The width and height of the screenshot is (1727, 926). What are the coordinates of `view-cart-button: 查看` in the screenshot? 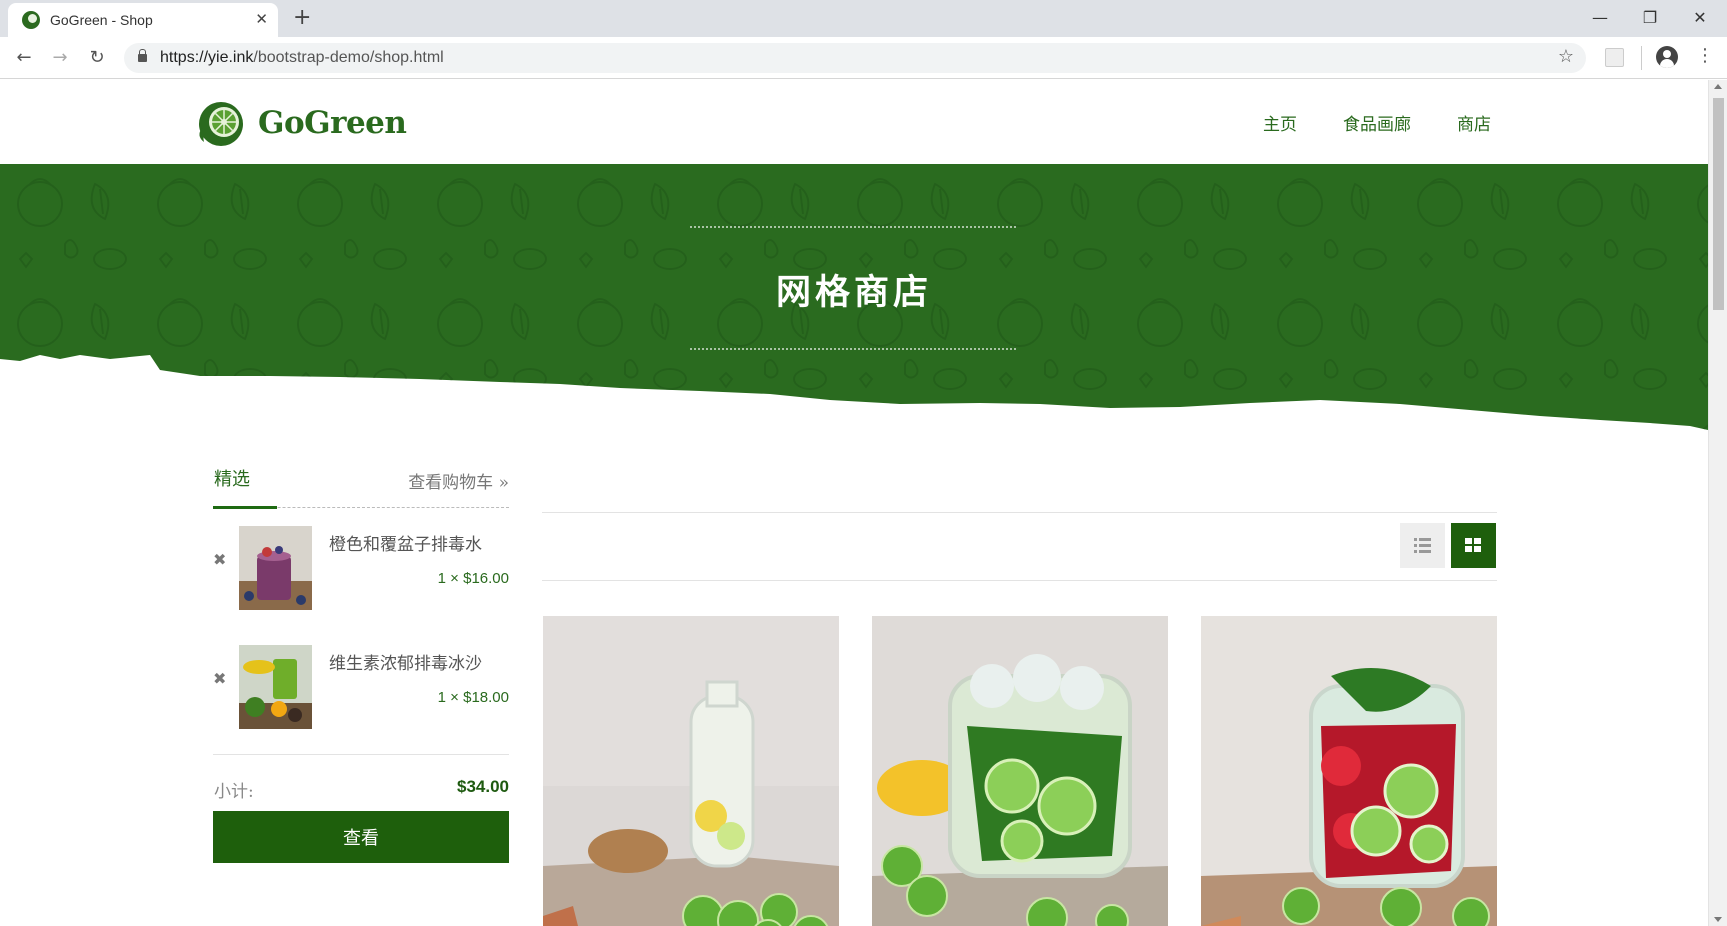 It's located at (361, 837).